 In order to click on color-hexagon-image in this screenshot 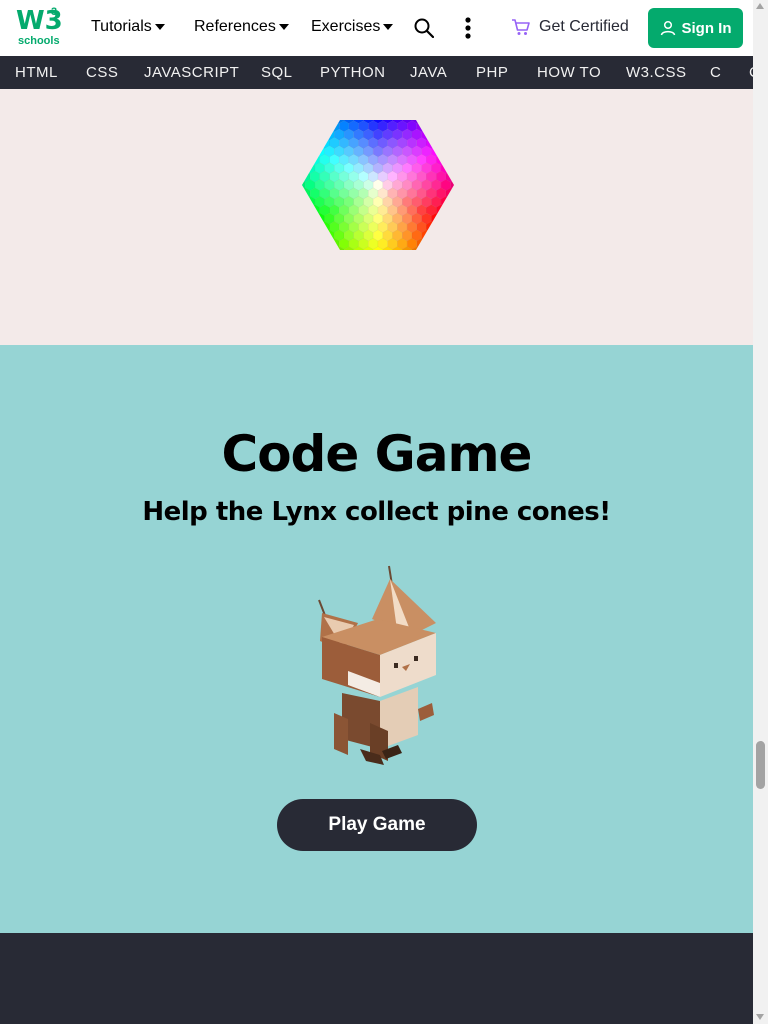, I will do `click(378, 185)`.